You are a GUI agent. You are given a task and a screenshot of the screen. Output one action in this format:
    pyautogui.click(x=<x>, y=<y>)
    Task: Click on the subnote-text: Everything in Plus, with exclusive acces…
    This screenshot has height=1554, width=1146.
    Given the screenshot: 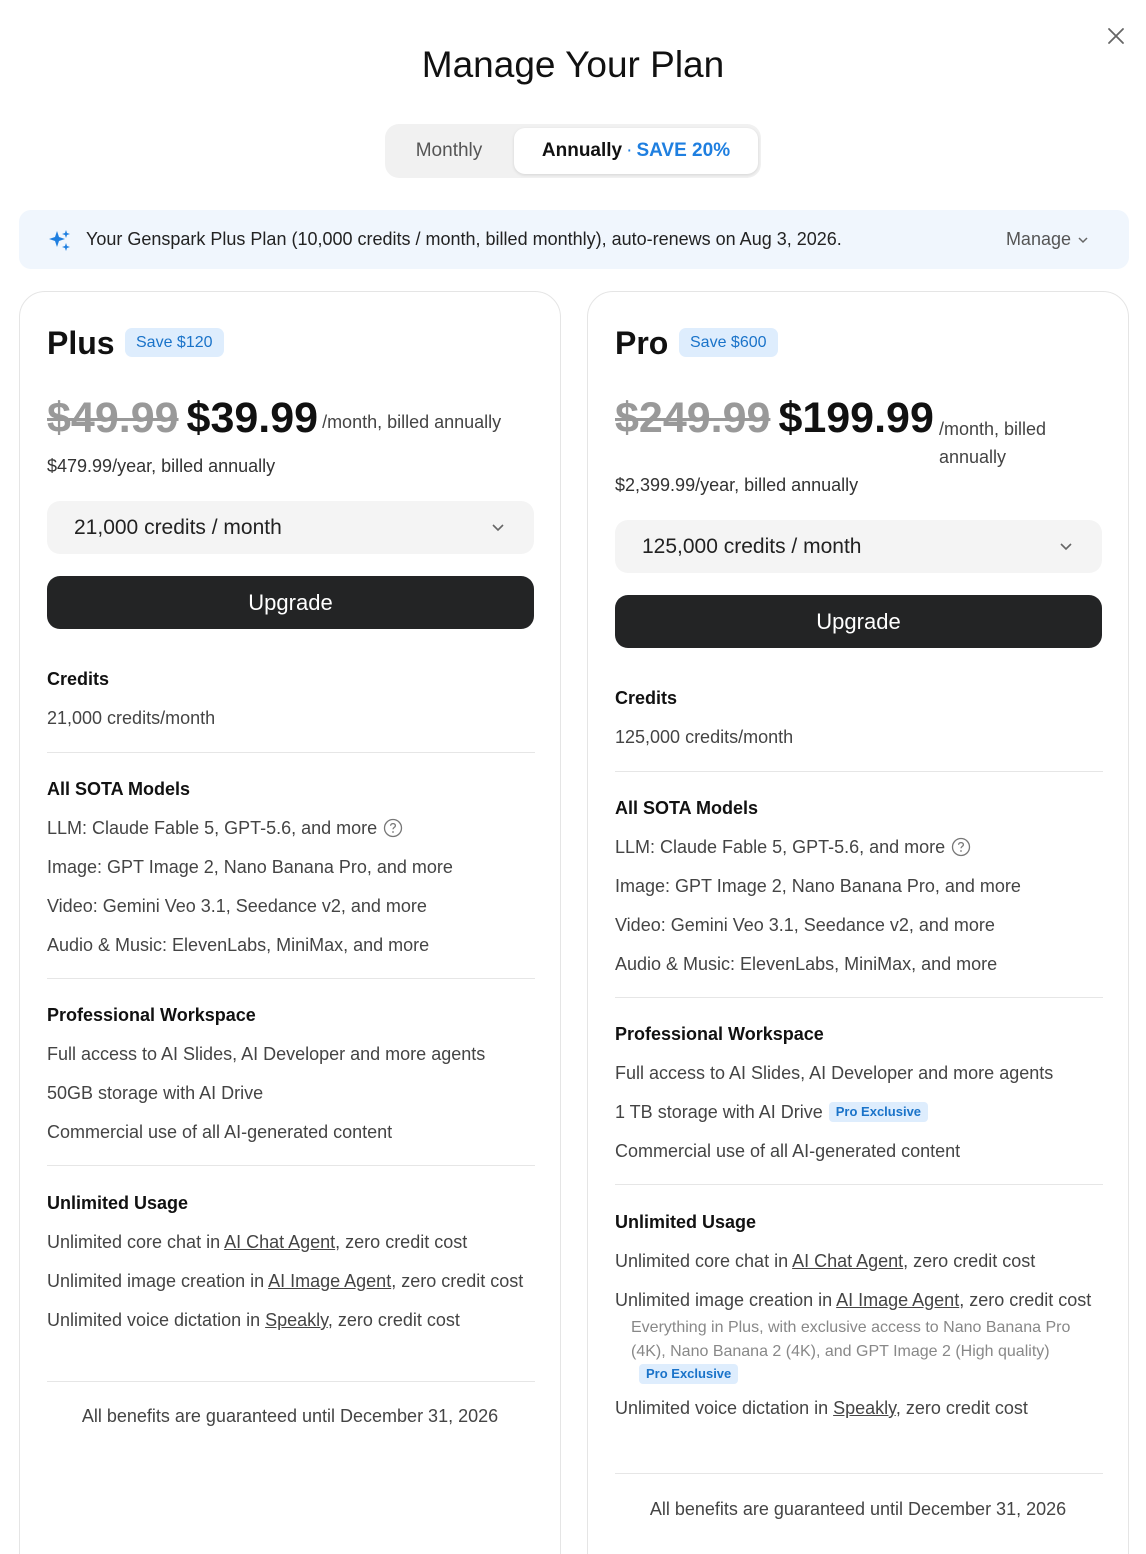 What is the action you would take?
    pyautogui.click(x=851, y=1339)
    